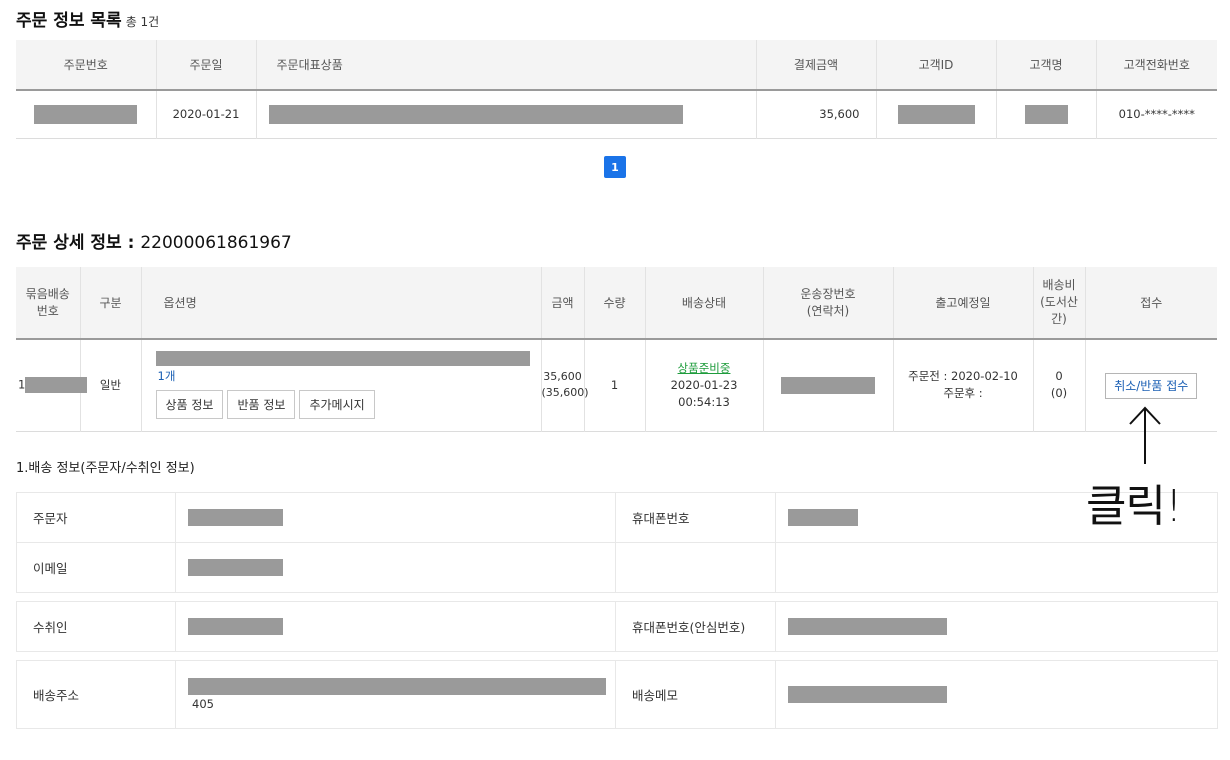  What do you see at coordinates (695, 694) in the screenshot?
I see `memo-label: 배송메모` at bounding box center [695, 694].